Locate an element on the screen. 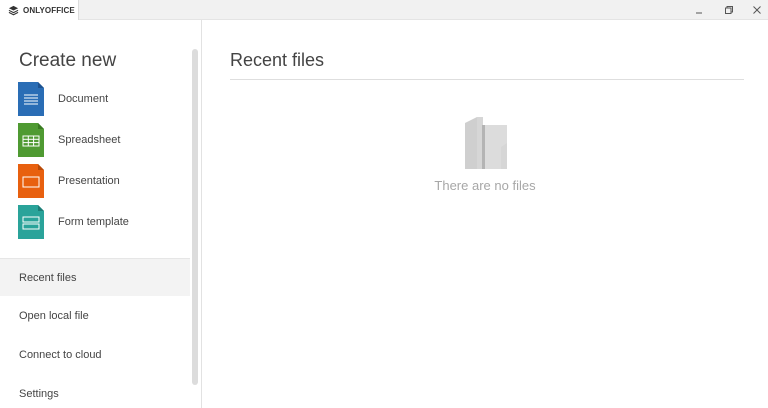 The width and height of the screenshot is (768, 408). create-document-button: Document is located at coordinates (103, 99).